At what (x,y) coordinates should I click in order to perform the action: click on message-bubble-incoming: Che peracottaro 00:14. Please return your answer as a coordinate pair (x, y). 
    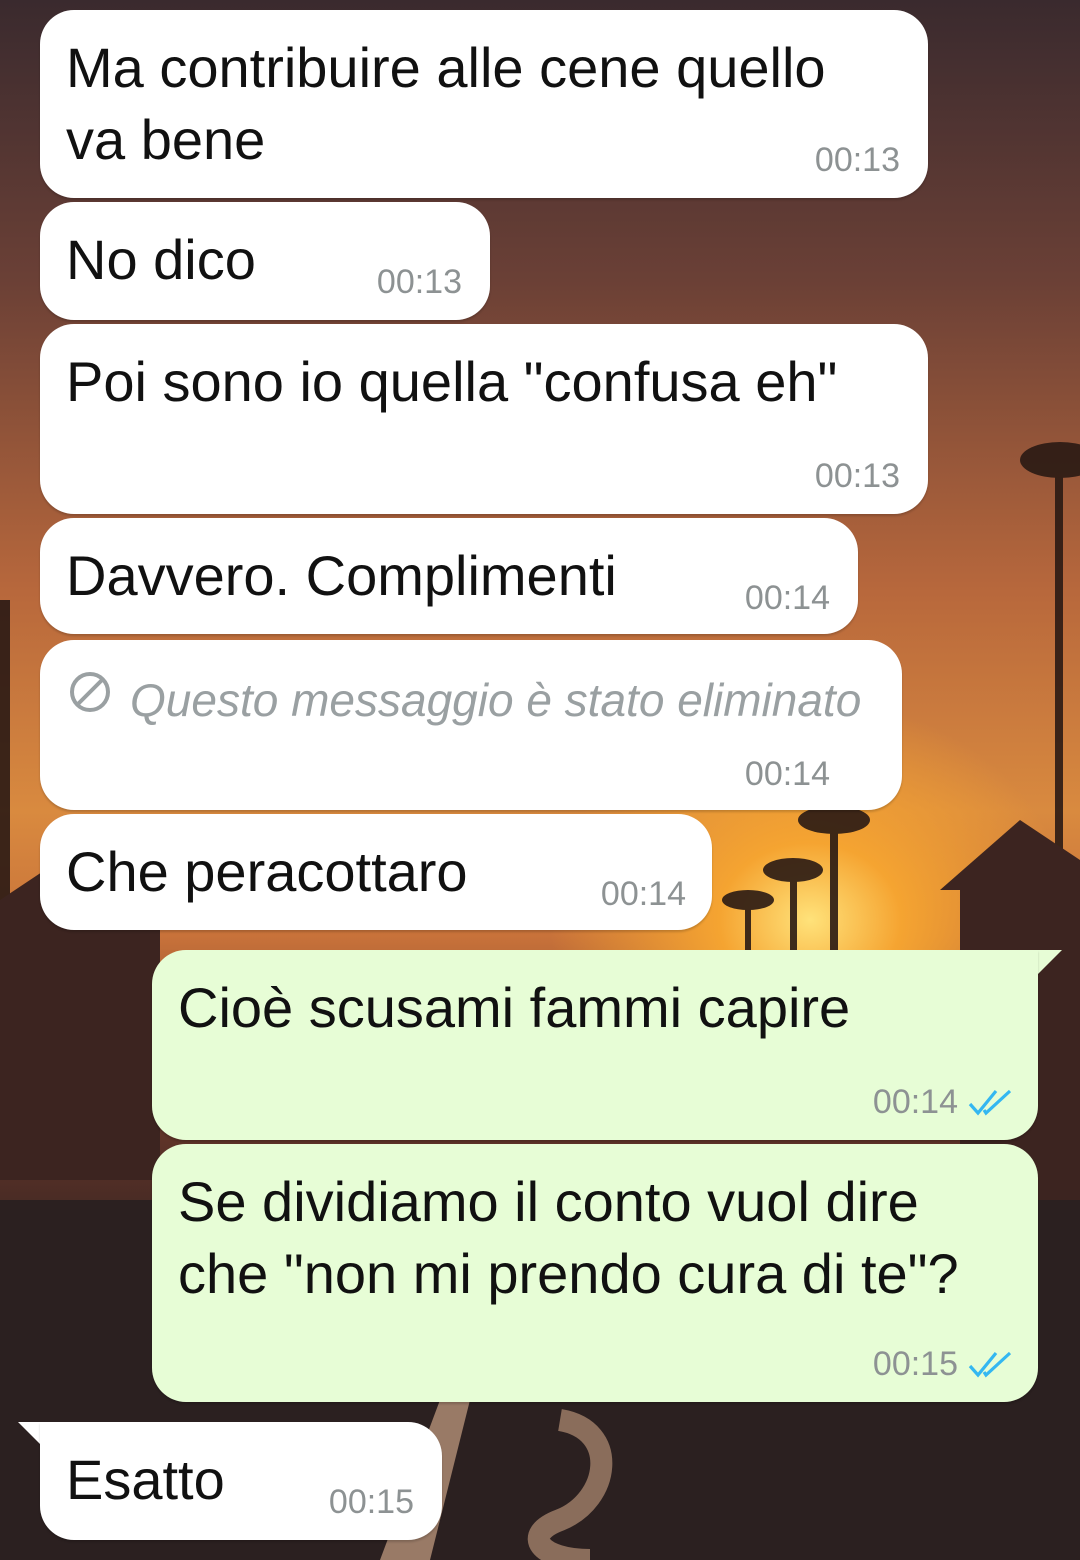
    Looking at the image, I should click on (376, 872).